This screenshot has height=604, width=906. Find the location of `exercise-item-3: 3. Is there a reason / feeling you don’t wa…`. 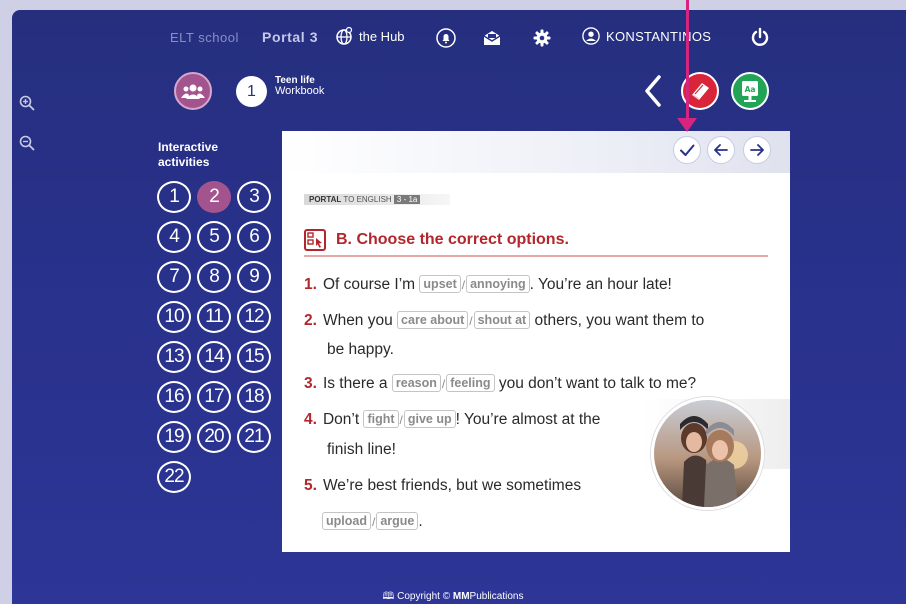

exercise-item-3: 3. Is there a reason / feeling you don’t wa… is located at coordinates (500, 383).